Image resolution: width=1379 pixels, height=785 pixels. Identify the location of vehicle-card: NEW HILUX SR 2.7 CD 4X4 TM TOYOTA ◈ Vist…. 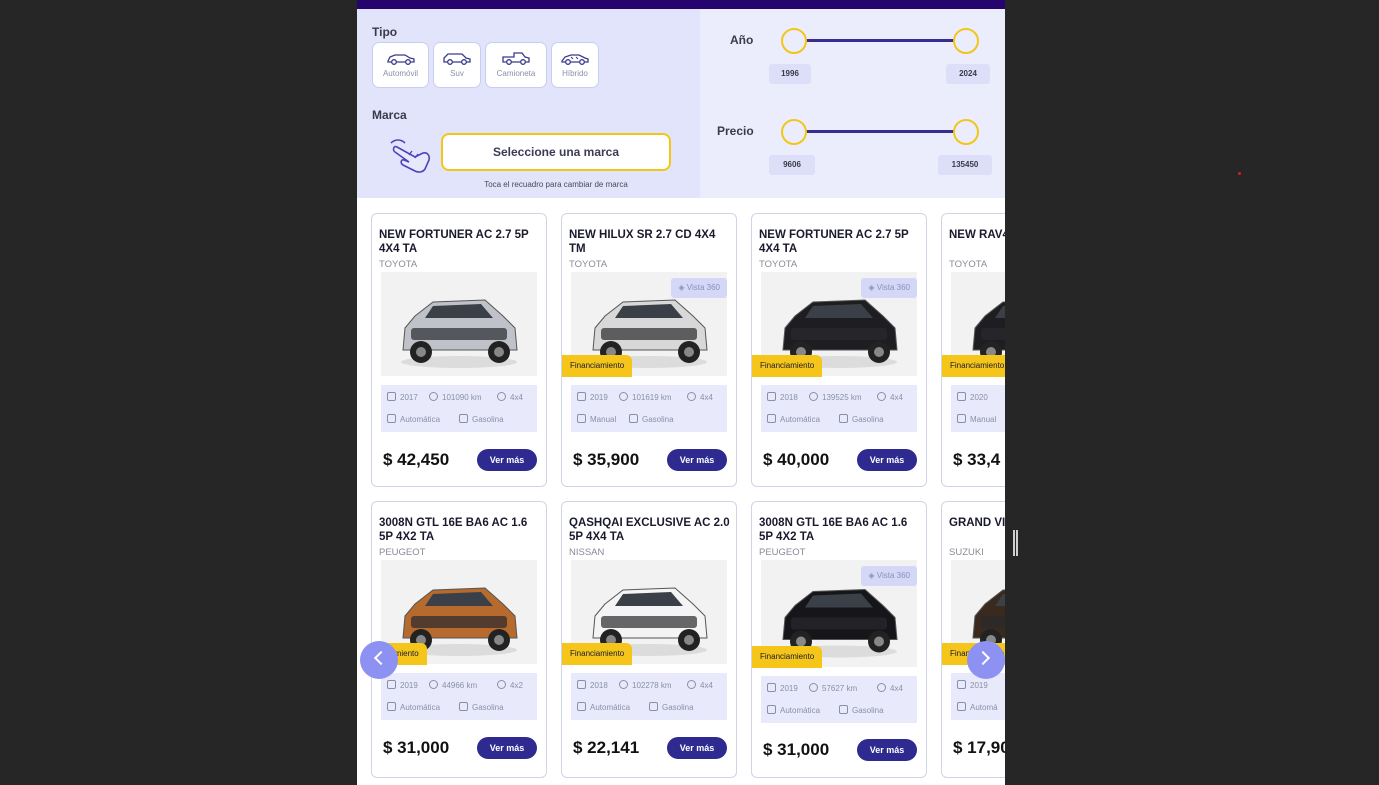
(649, 350).